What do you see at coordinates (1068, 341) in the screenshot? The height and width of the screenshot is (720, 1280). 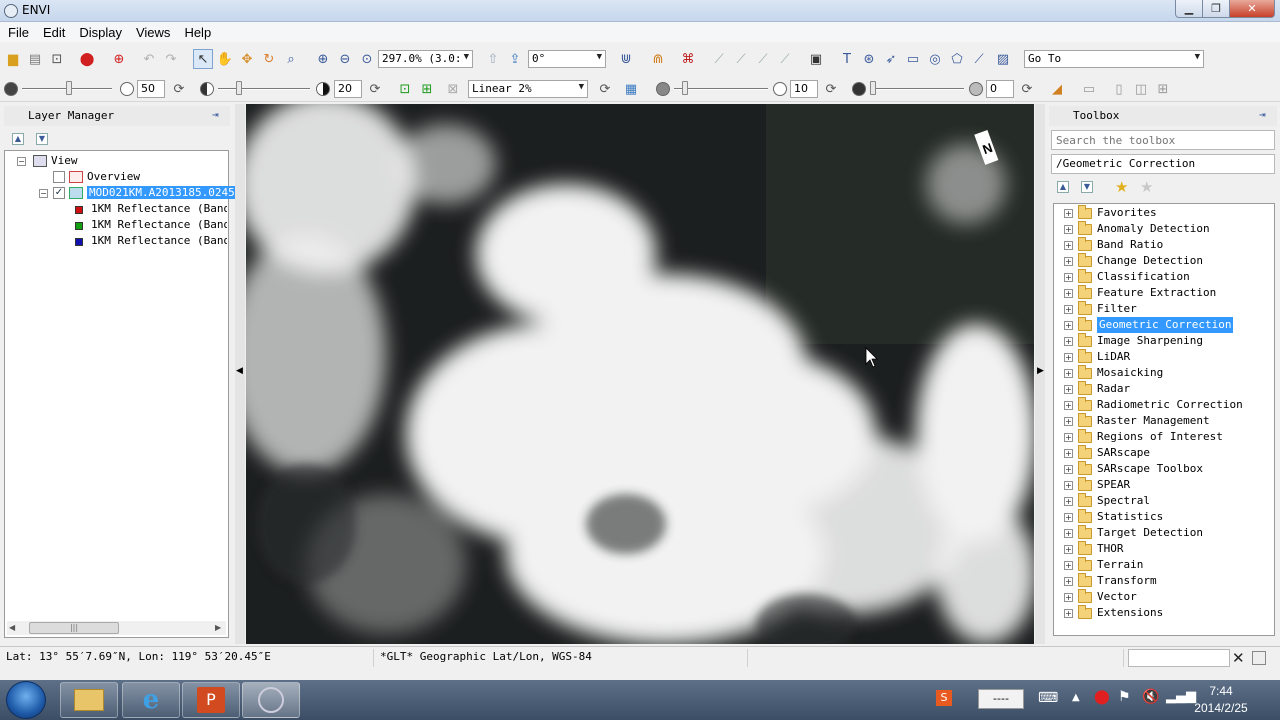 I see `expander-image-sharpening: +` at bounding box center [1068, 341].